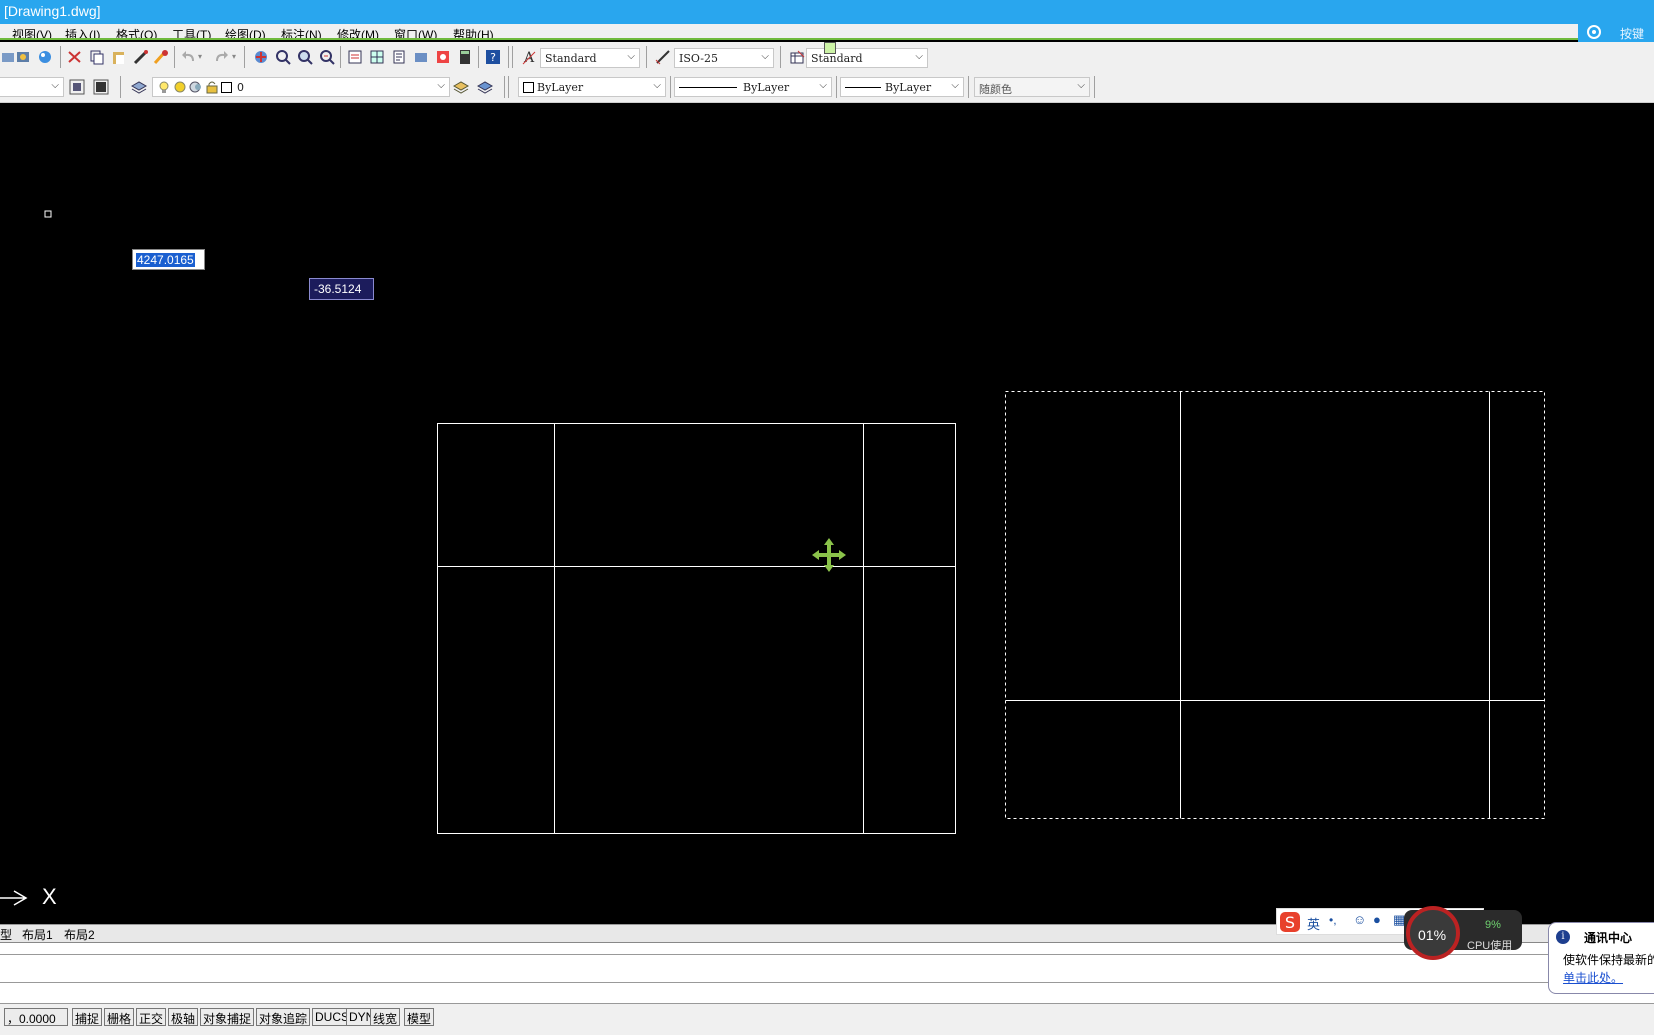 The width and height of the screenshot is (1654, 1035). What do you see at coordinates (473, 32) in the screenshot?
I see `menu-help: 帮助(H)` at bounding box center [473, 32].